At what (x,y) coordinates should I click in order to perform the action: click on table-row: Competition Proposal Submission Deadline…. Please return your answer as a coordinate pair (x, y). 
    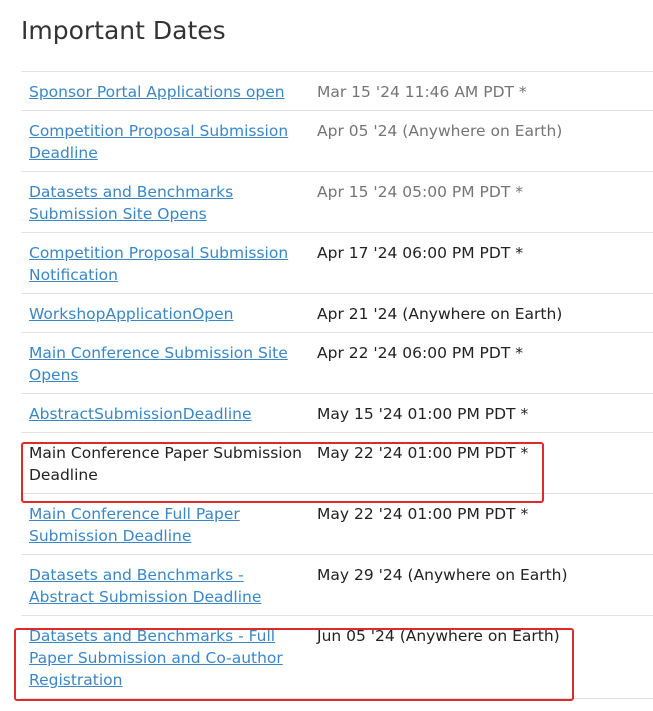
    Looking at the image, I should click on (337, 141).